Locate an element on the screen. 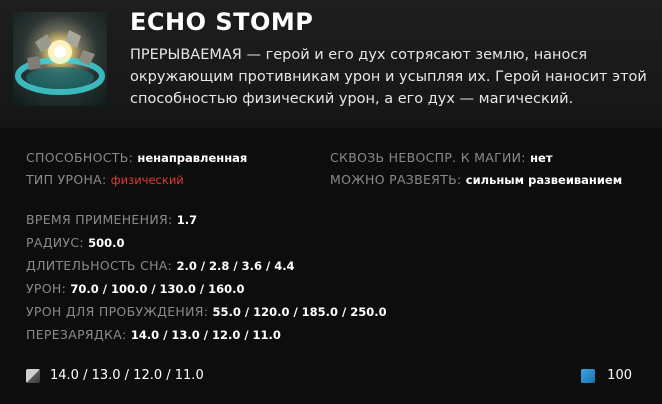 Image resolution: width=662 pixels, height=404 pixels. cast-point-label: ВРЕМЯ ПРИМЕНЕНИЯ: is located at coordinates (99, 219).